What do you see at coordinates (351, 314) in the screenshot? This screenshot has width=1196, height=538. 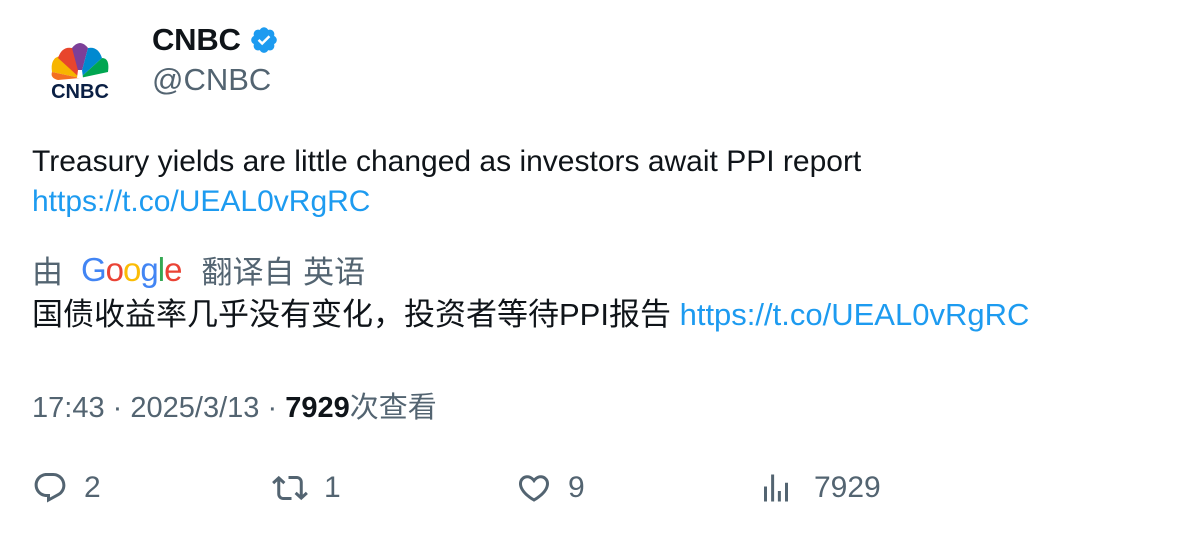 I see `translated-body: 国债收益率几乎没有变化，投资者等待PPI报告` at bounding box center [351, 314].